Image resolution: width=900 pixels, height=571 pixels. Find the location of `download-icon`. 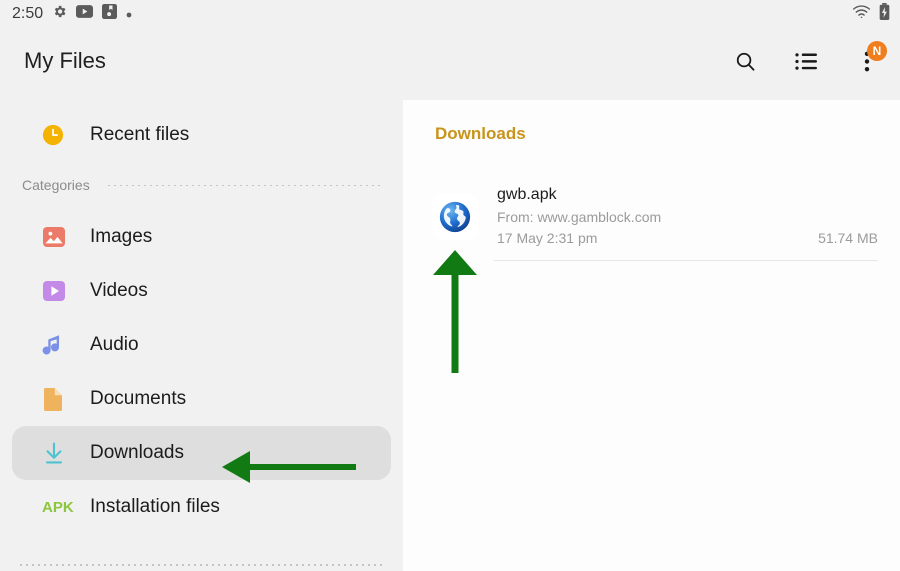

download-icon is located at coordinates (66, 453).